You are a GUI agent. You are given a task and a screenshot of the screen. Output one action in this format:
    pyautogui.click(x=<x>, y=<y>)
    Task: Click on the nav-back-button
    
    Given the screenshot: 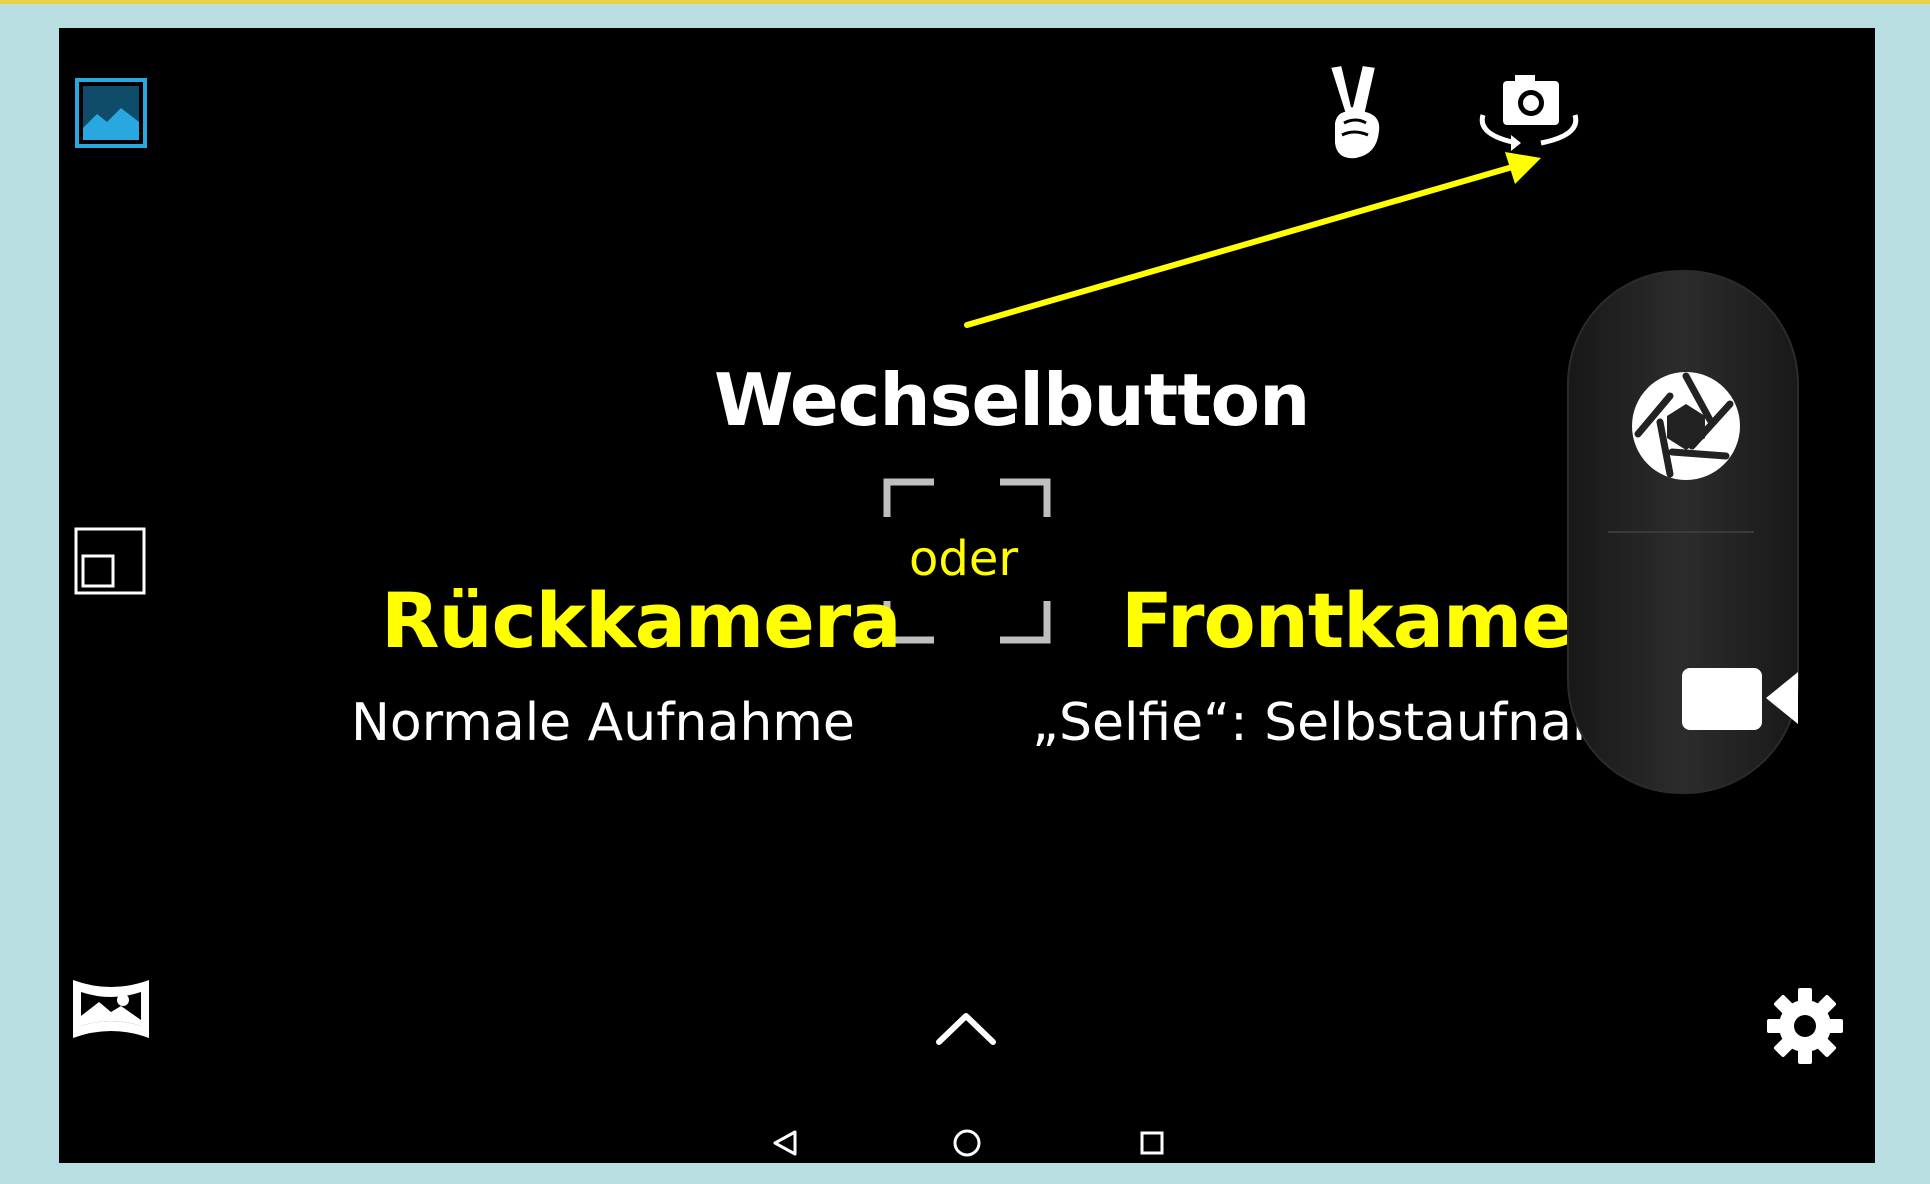 What is the action you would take?
    pyautogui.click(x=786, y=1143)
    